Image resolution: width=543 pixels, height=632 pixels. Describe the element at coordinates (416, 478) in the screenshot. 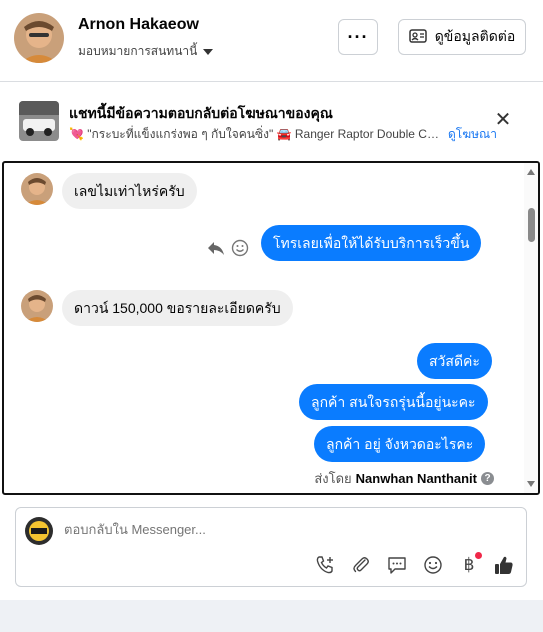

I see `sent-by-agent: Nanwhan Nanthanit` at that location.